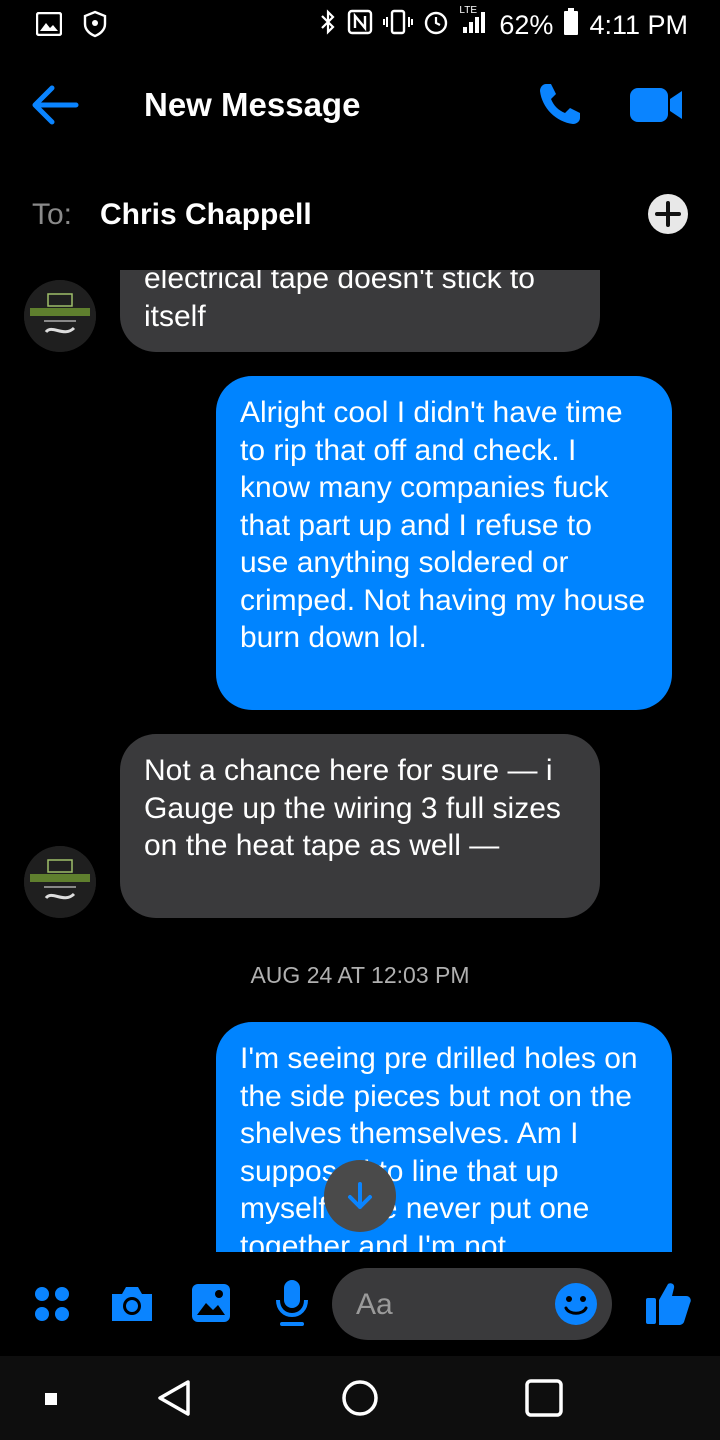 This screenshot has width=720, height=1440. I want to click on apps-button, so click(52, 1306).